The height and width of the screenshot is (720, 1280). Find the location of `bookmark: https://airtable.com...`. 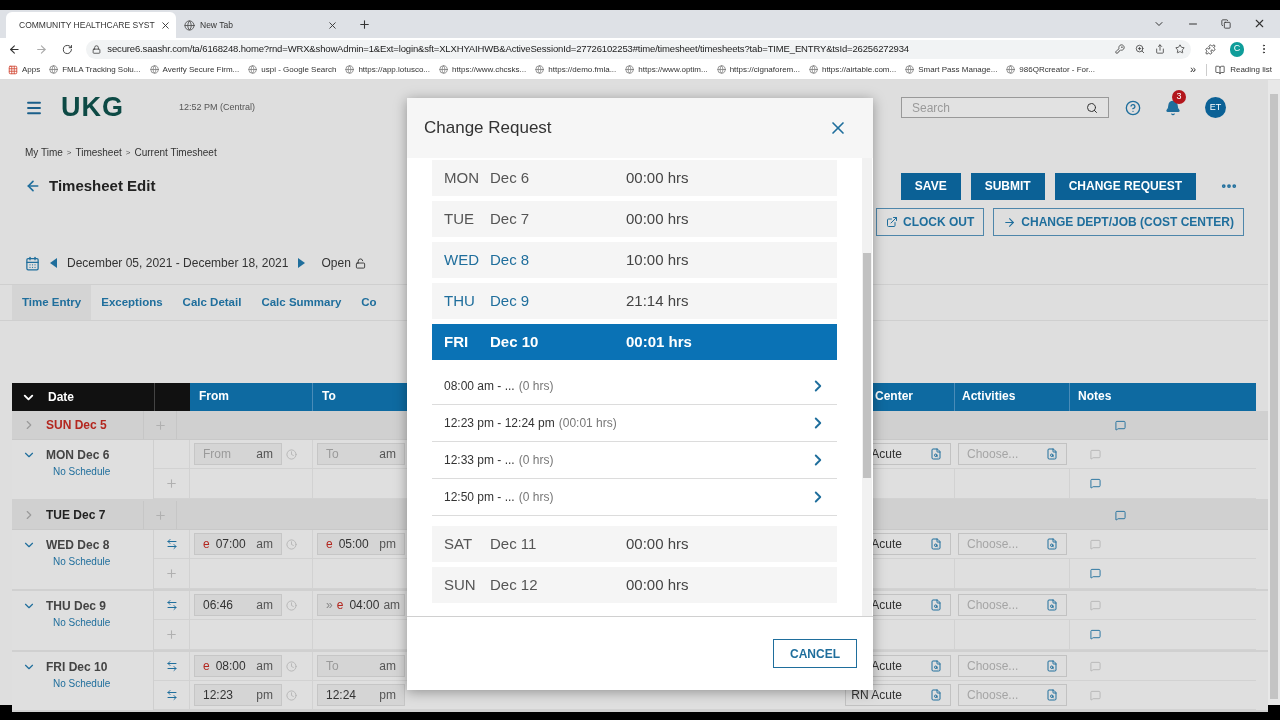

bookmark: https://airtable.com... is located at coordinates (852, 69).